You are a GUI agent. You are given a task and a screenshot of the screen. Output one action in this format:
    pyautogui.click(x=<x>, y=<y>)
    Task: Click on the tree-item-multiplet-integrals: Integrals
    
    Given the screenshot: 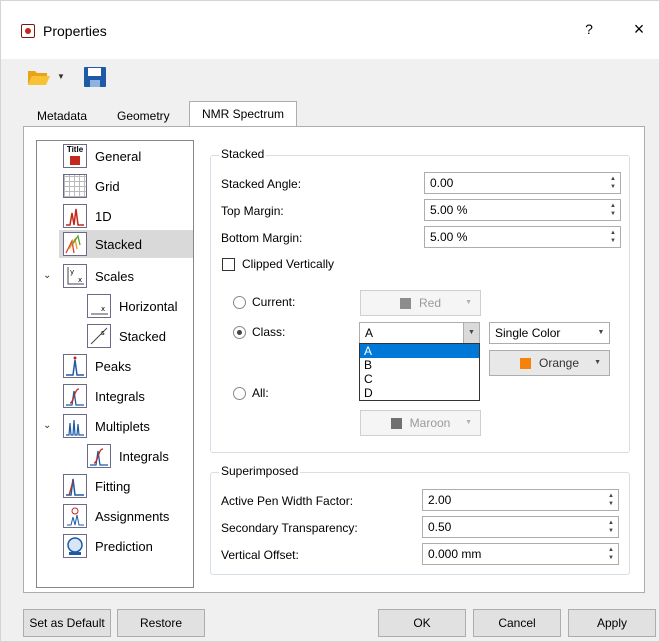 What is the action you would take?
    pyautogui.click(x=128, y=456)
    